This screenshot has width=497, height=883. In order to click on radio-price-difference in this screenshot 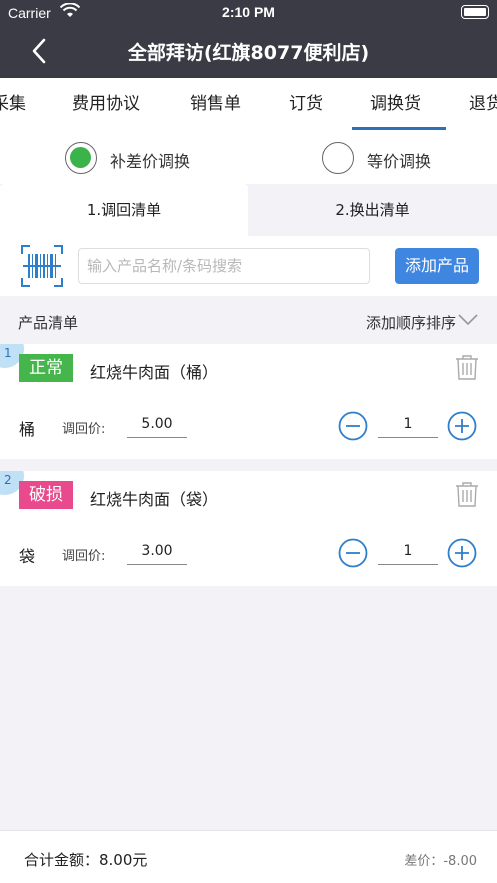, I will do `click(81, 158)`.